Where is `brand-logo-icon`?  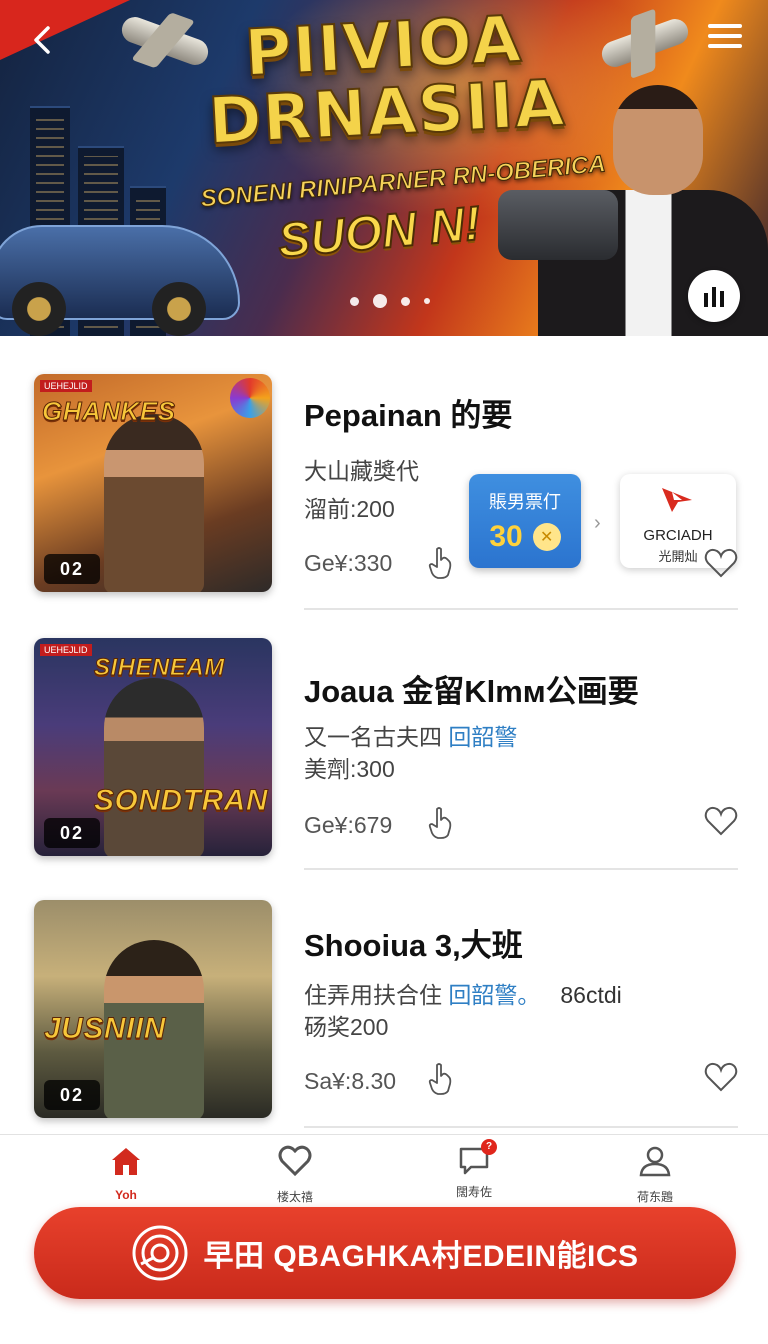 brand-logo-icon is located at coordinates (677, 500).